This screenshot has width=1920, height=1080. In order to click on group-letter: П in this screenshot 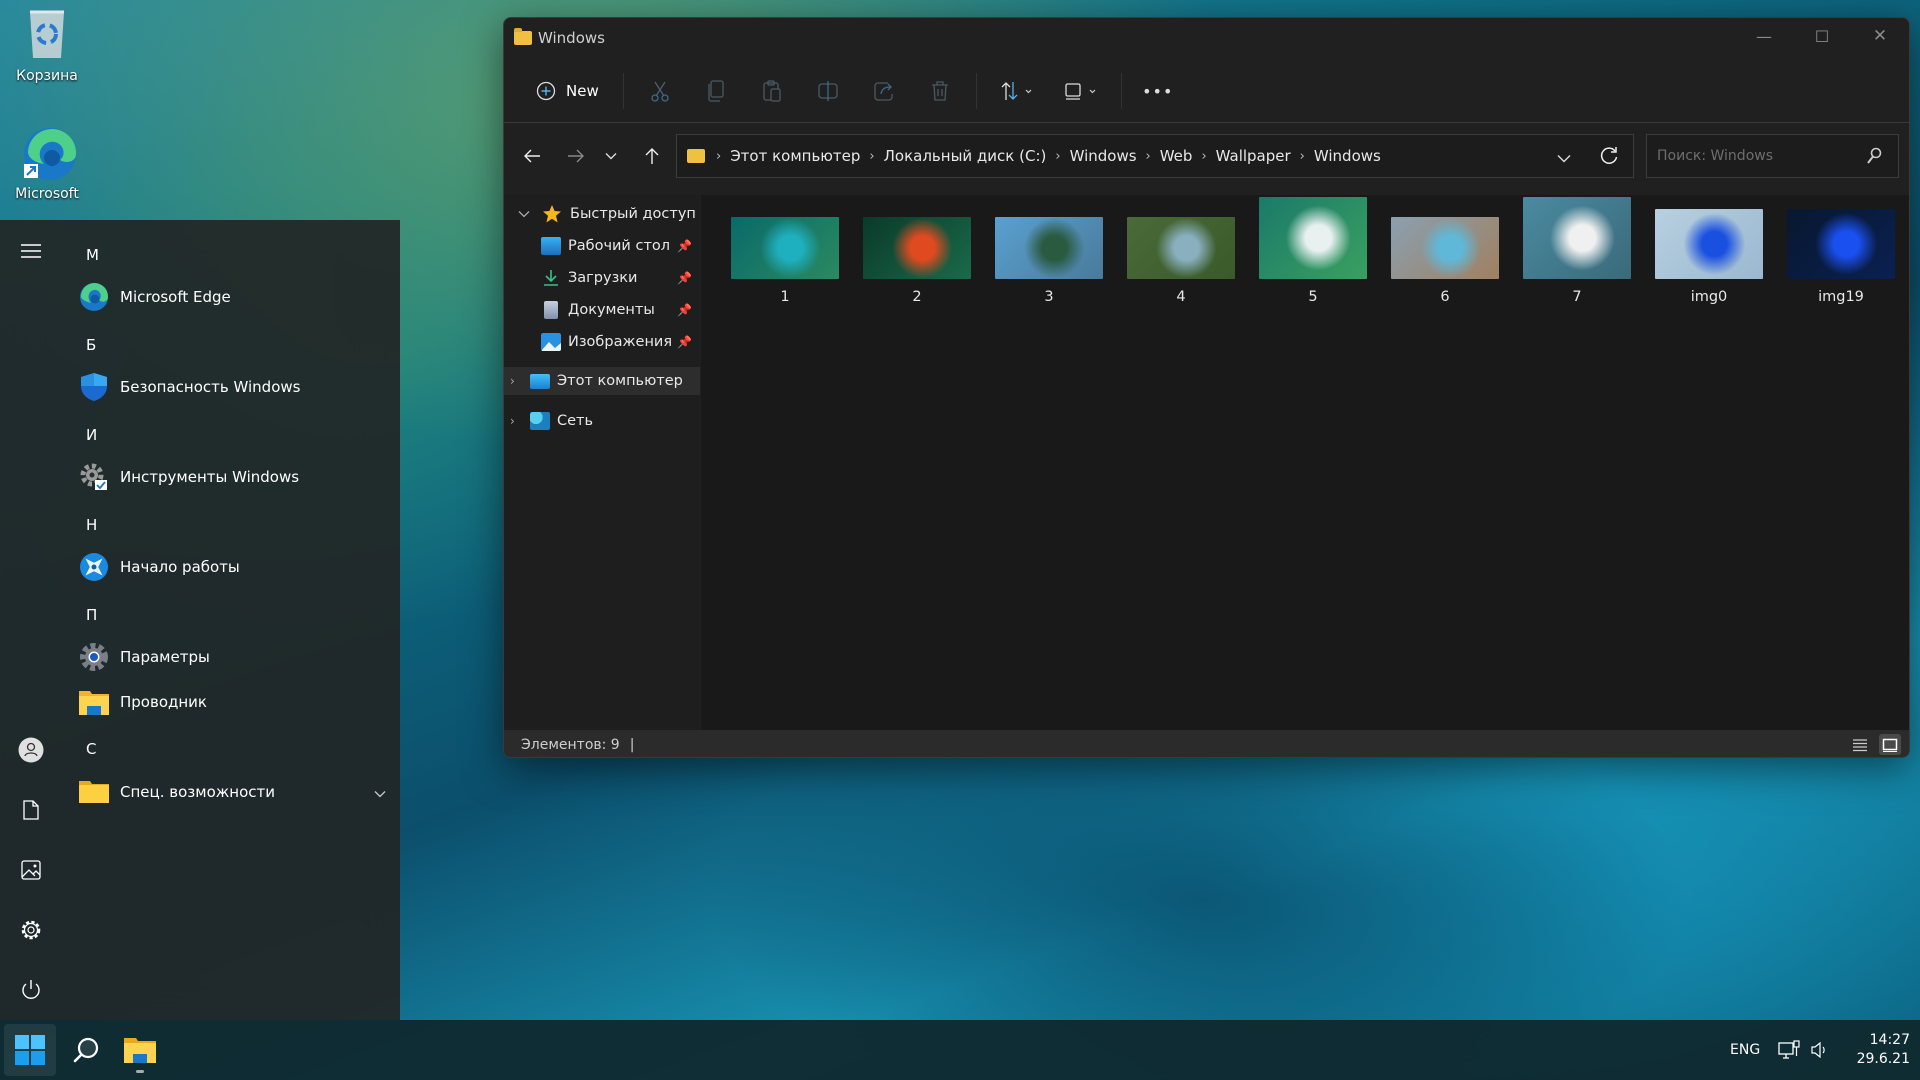, I will do `click(91, 615)`.